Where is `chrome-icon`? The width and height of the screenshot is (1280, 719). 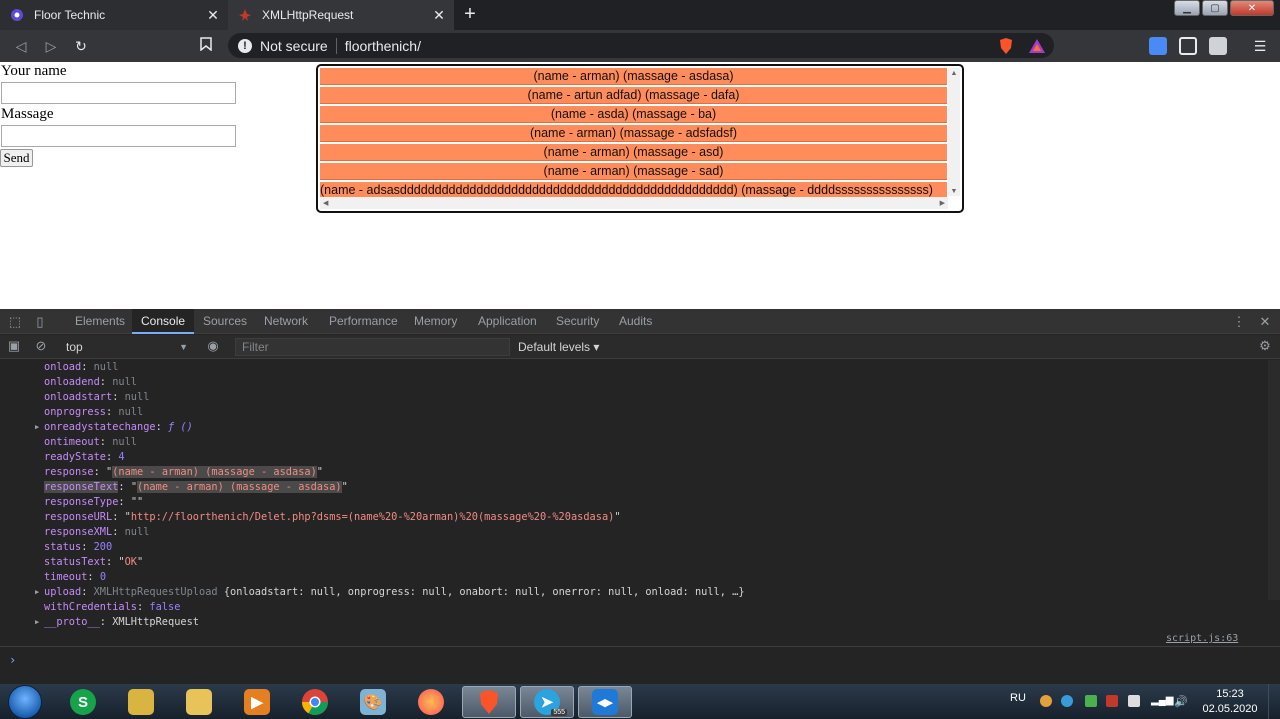
chrome-icon is located at coordinates (315, 702).